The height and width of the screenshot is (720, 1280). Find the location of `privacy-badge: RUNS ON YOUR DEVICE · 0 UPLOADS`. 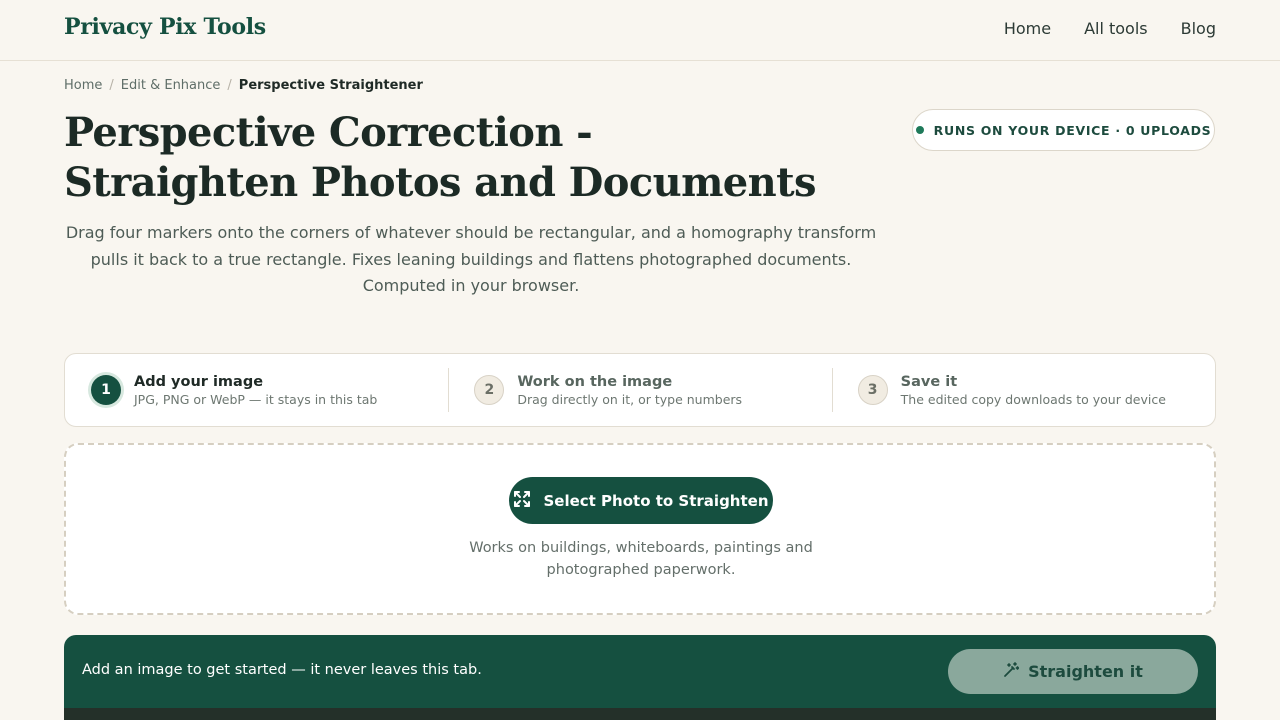

privacy-badge: RUNS ON YOUR DEVICE · 0 UPLOADS is located at coordinates (1063, 130).